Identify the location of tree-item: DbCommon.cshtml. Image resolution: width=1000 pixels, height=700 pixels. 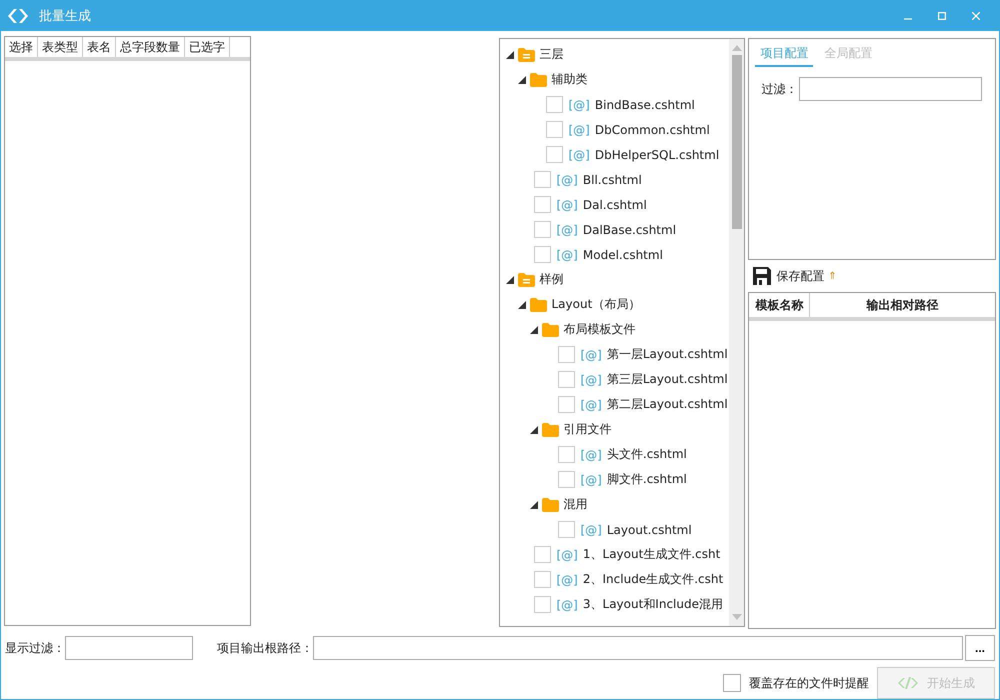
(652, 129).